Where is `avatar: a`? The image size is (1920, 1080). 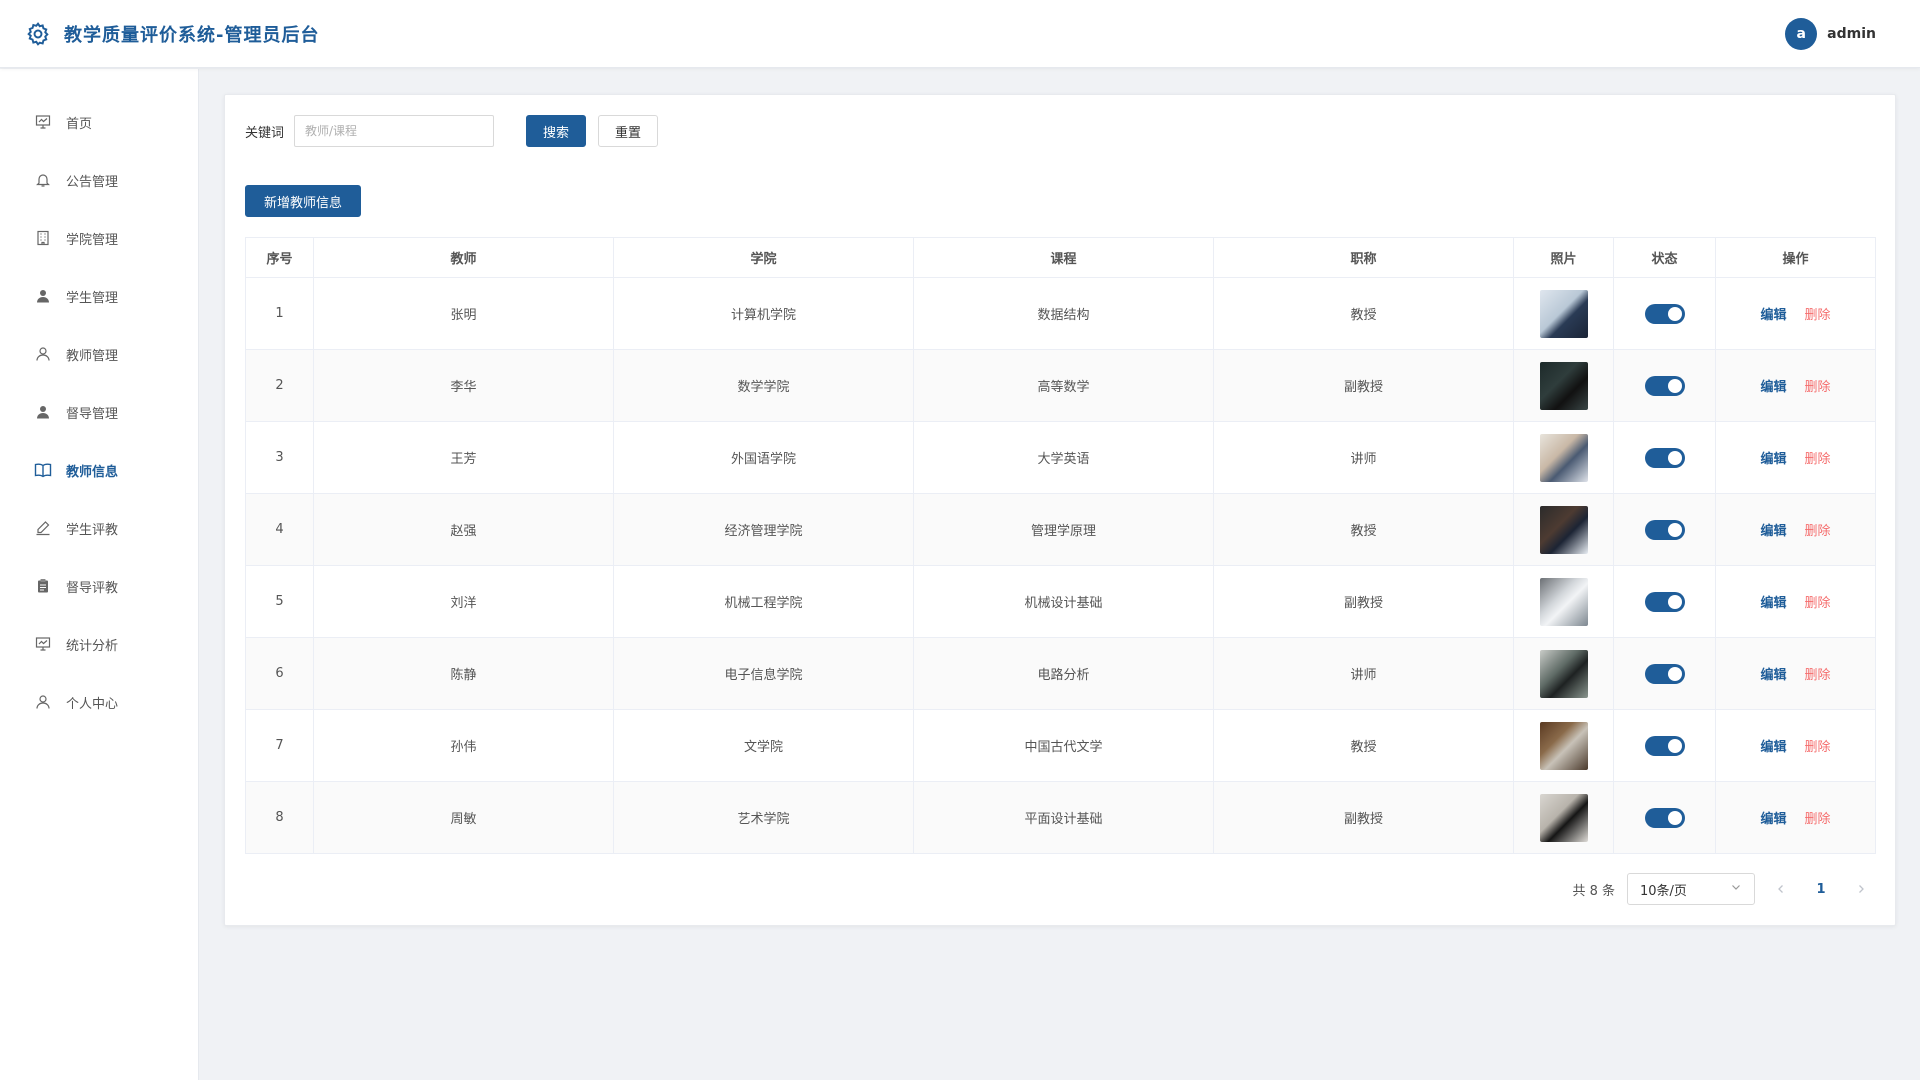
avatar: a is located at coordinates (1801, 33).